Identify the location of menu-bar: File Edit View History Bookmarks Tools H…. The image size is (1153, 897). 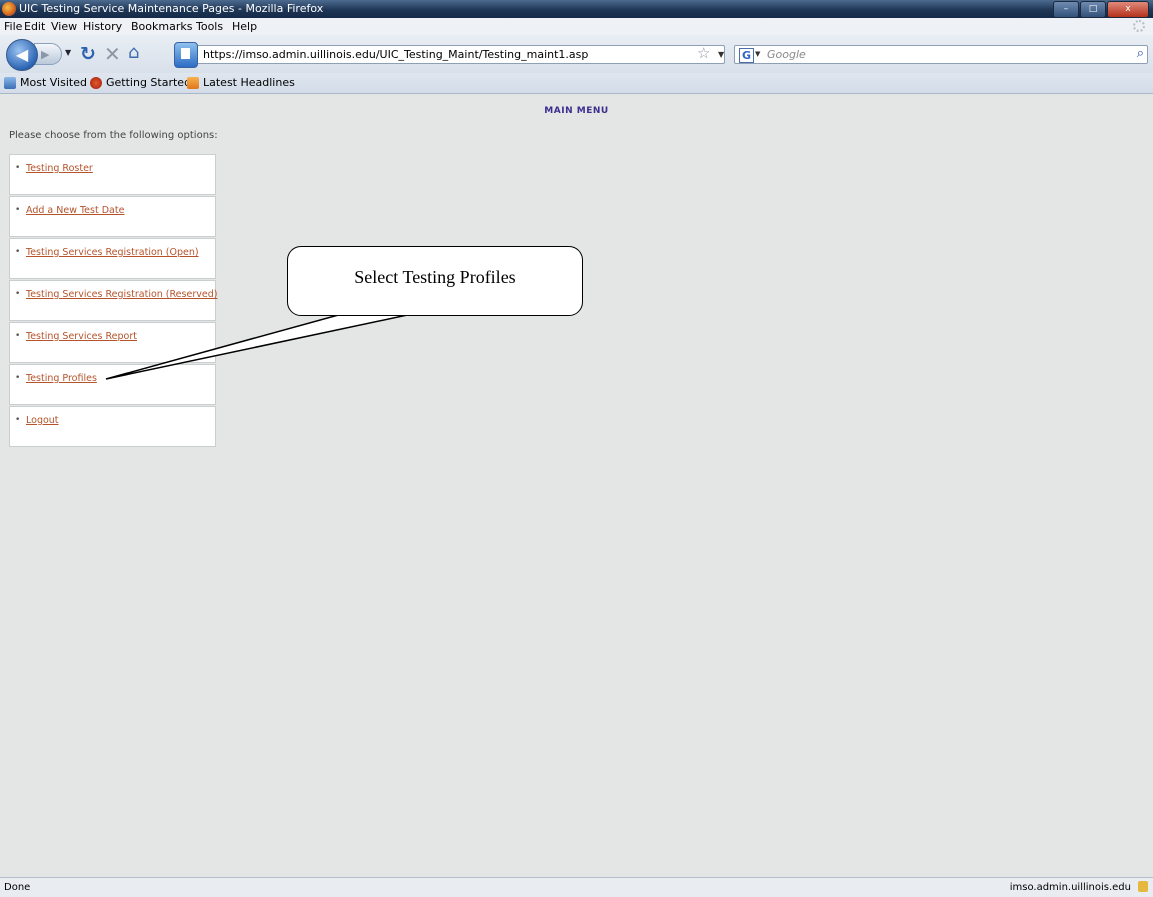
(576, 26).